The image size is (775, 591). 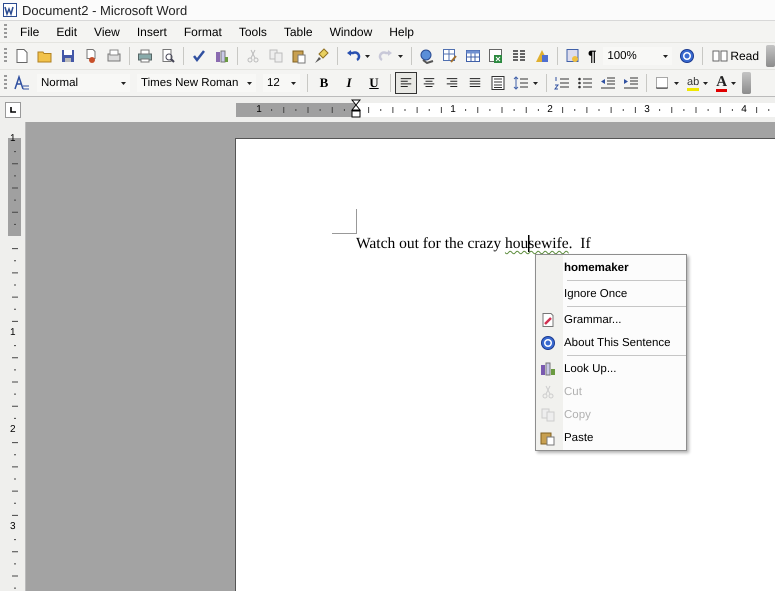 I want to click on tab-stop-icon, so click(x=13, y=109).